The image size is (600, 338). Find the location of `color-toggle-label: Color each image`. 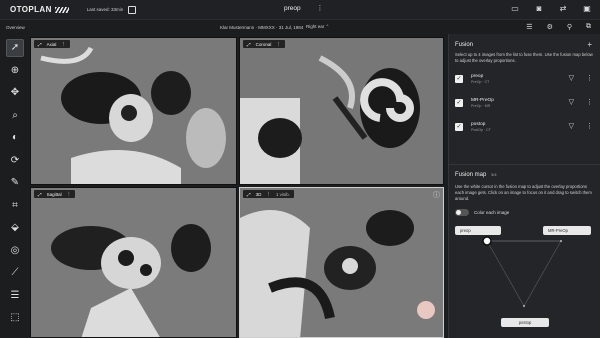

color-toggle-label: Color each image is located at coordinates (492, 212).